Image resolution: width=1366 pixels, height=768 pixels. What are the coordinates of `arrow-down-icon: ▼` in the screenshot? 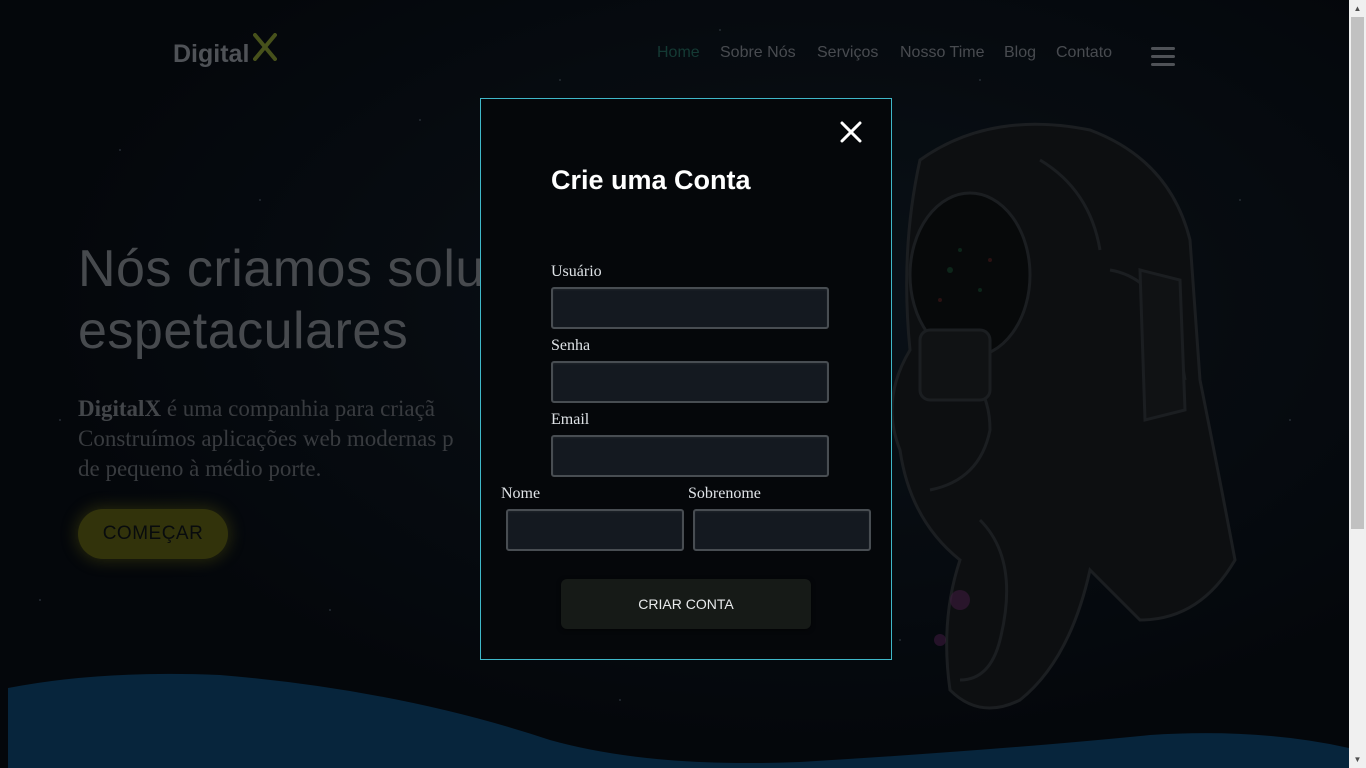 It's located at (1357, 759).